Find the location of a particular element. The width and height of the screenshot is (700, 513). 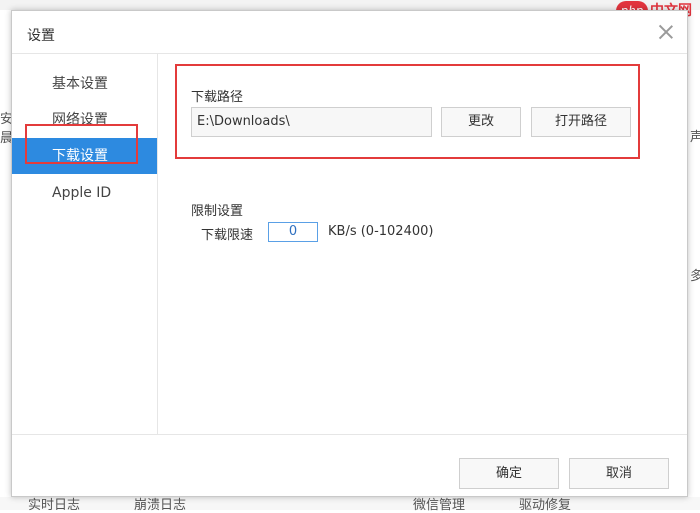

limits-title: 限制设置 is located at coordinates (217, 211).